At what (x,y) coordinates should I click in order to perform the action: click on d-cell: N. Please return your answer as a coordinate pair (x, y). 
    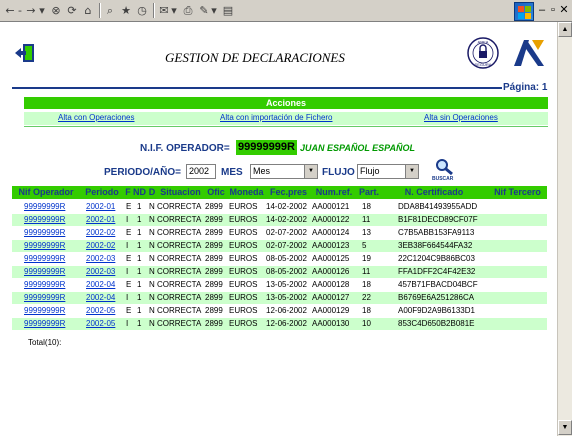
    Looking at the image, I should click on (152, 297).